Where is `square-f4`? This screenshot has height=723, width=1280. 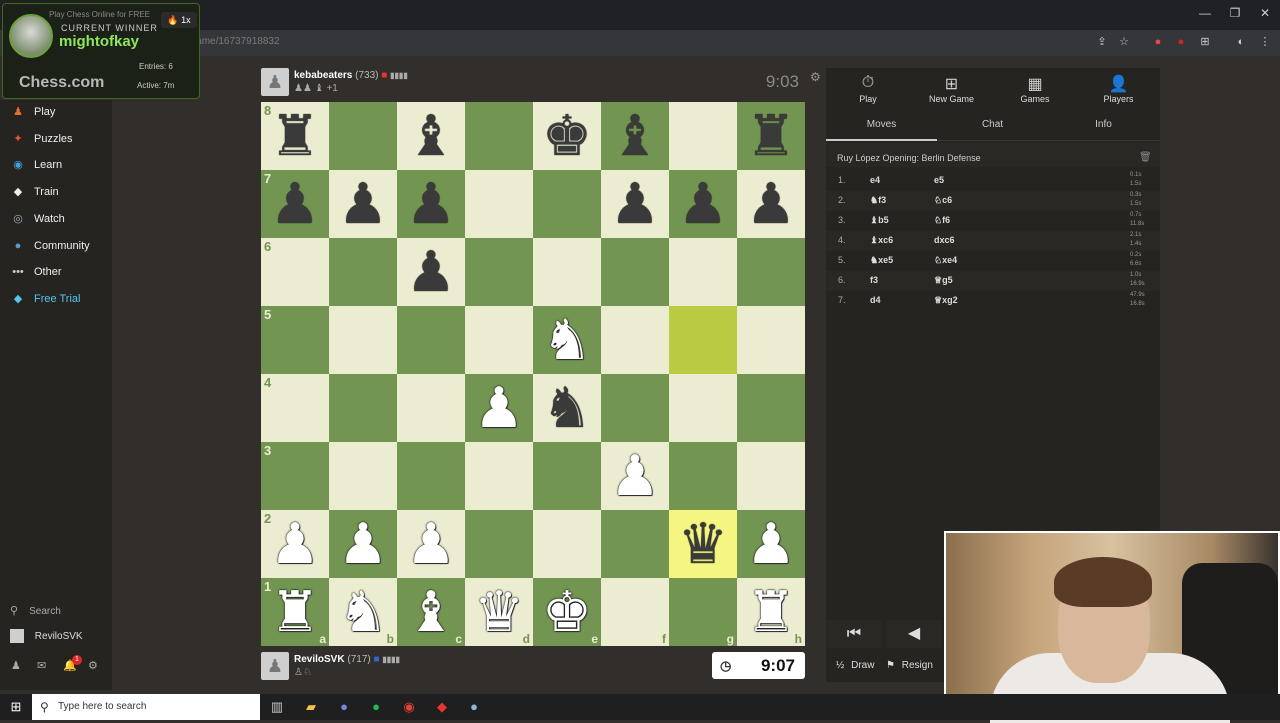
square-f4 is located at coordinates (635, 408).